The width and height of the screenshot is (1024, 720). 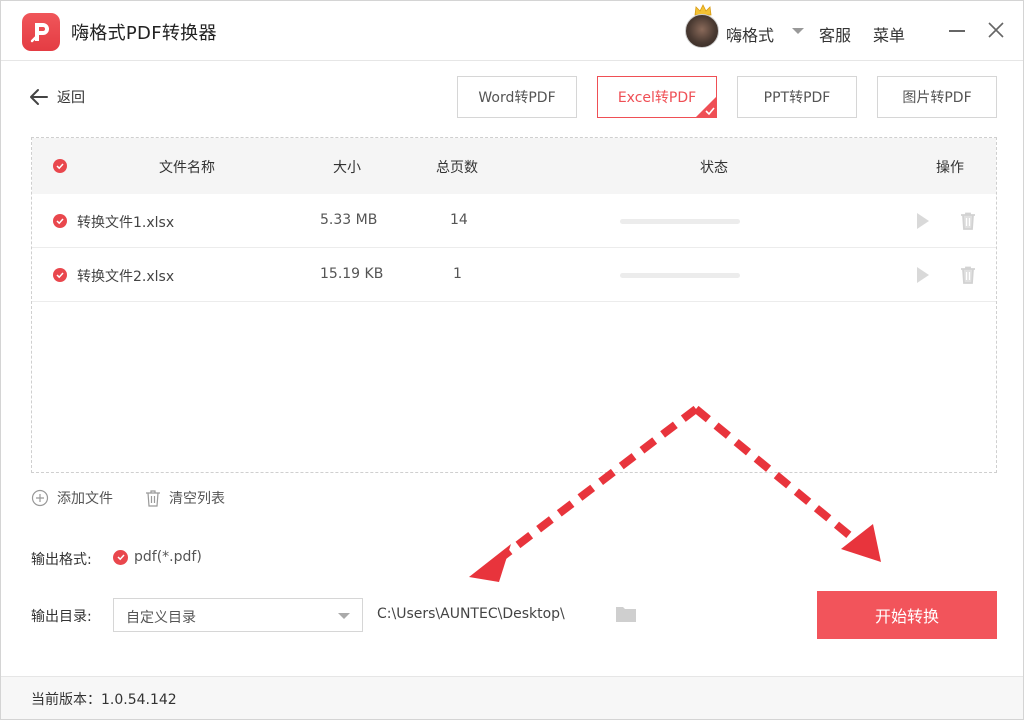 I want to click on header-size: 大小, so click(x=347, y=168).